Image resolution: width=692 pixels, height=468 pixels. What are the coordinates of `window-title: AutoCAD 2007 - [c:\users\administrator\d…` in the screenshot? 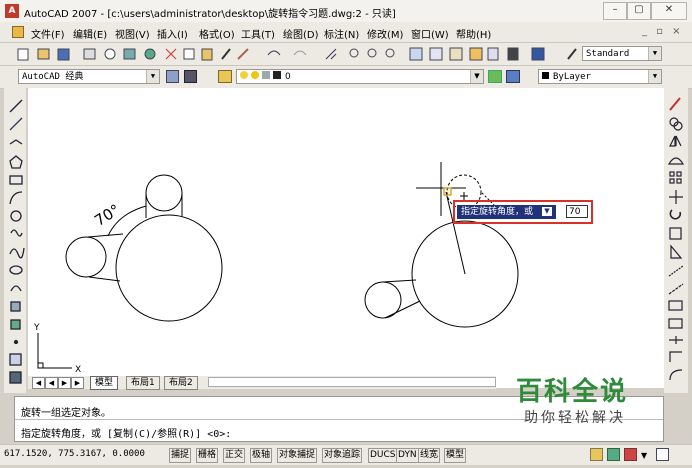 It's located at (210, 14).